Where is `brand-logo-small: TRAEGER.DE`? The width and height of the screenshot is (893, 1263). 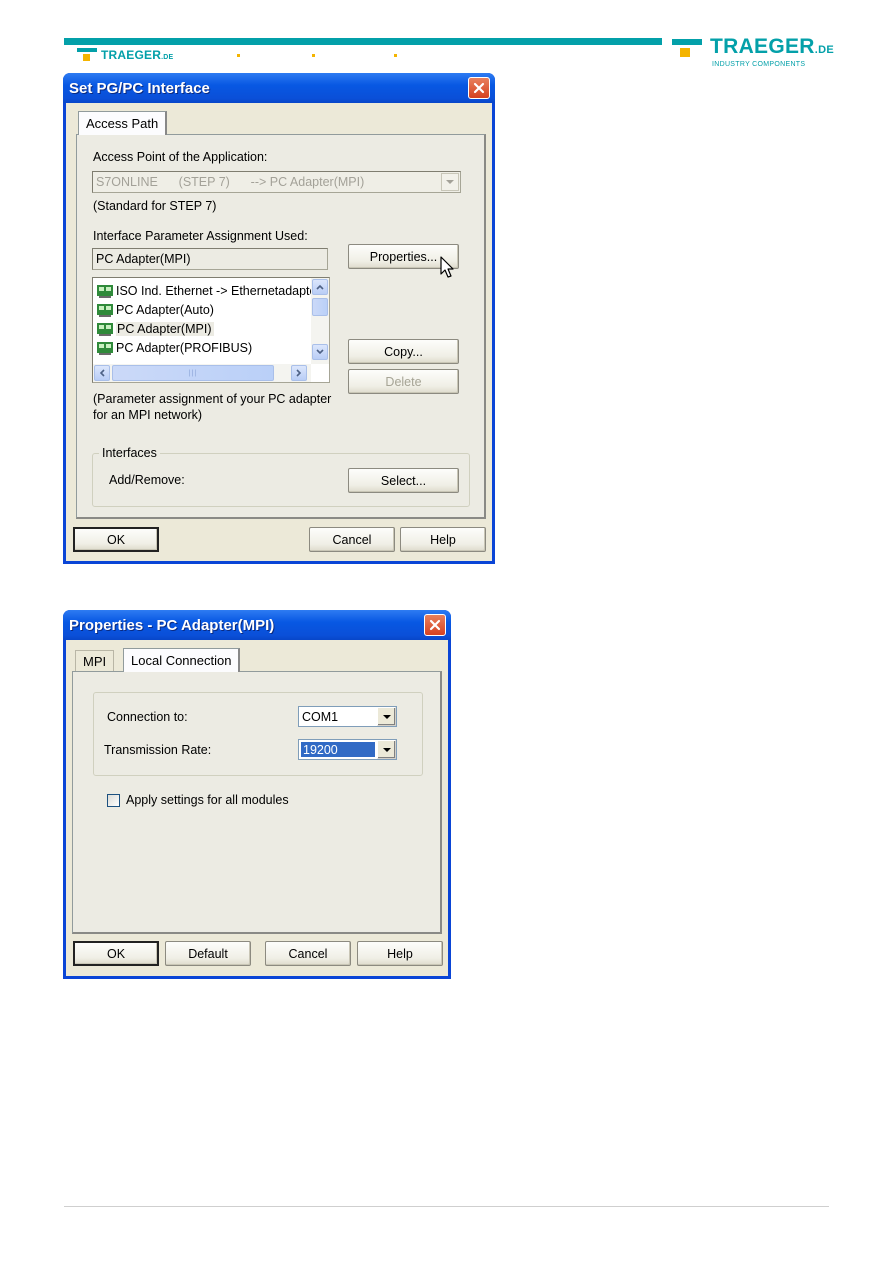 brand-logo-small: TRAEGER.DE is located at coordinates (125, 55).